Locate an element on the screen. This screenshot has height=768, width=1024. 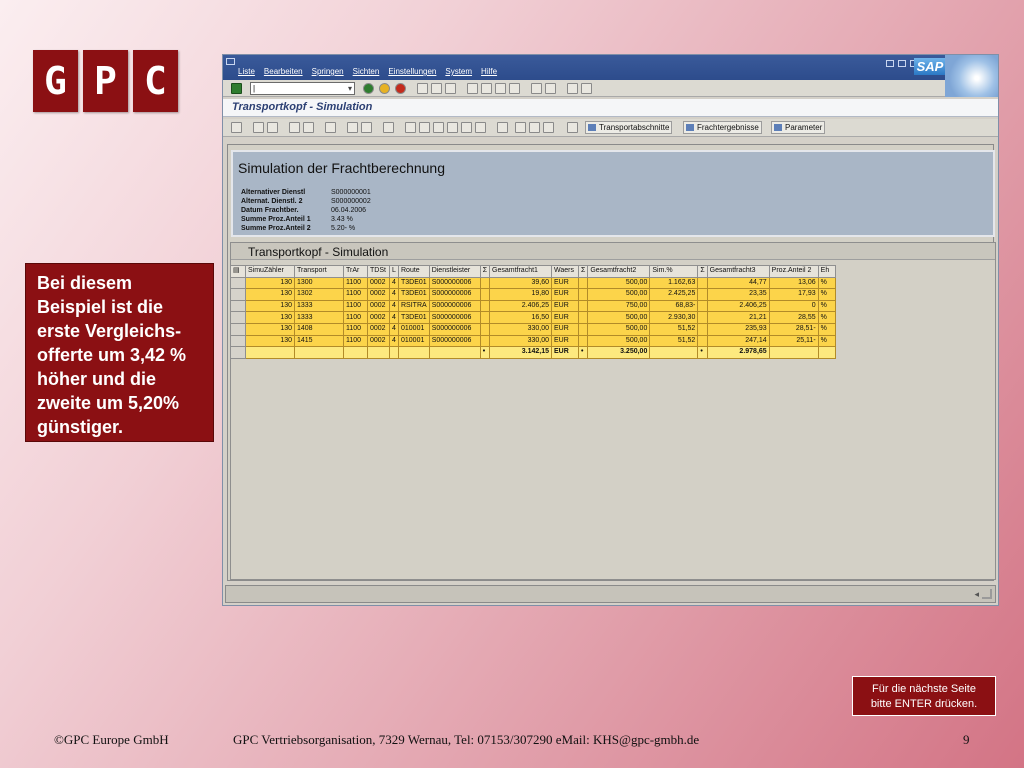
back-icon is located at coordinates (368, 88).